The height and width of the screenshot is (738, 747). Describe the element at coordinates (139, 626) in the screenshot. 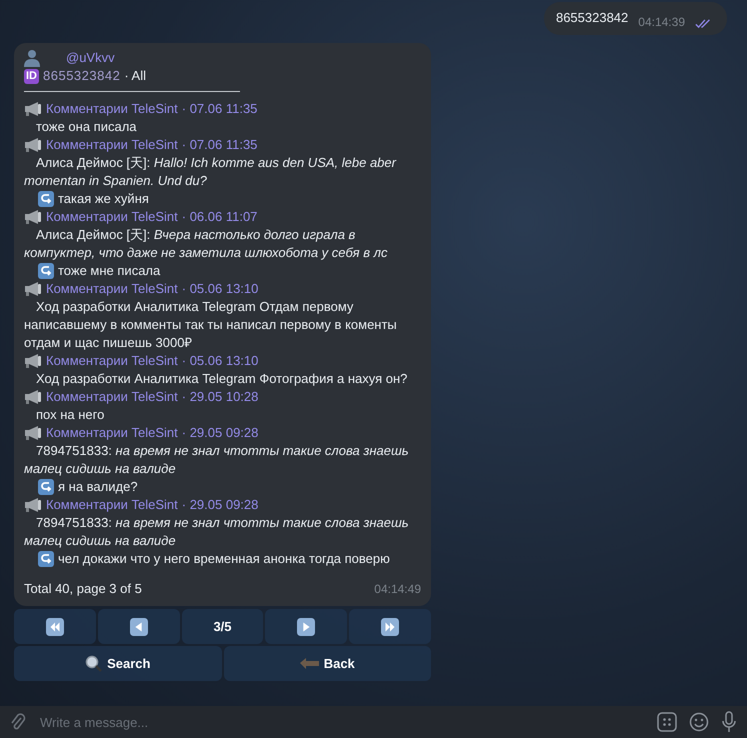

I see `prev-button` at that location.